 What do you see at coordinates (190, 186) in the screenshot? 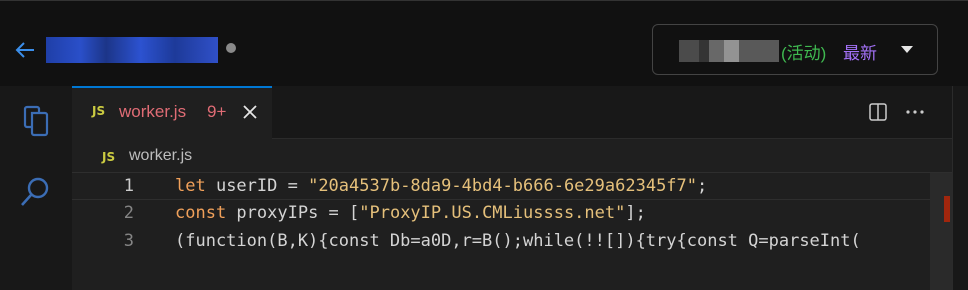
I see `keyword-token: let` at bounding box center [190, 186].